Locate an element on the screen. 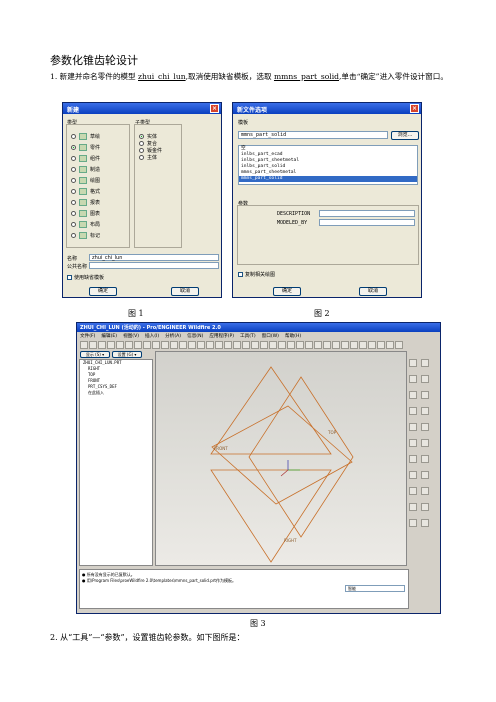 The width and height of the screenshot is (496, 702). filter-select: 智能 is located at coordinates (375, 588).